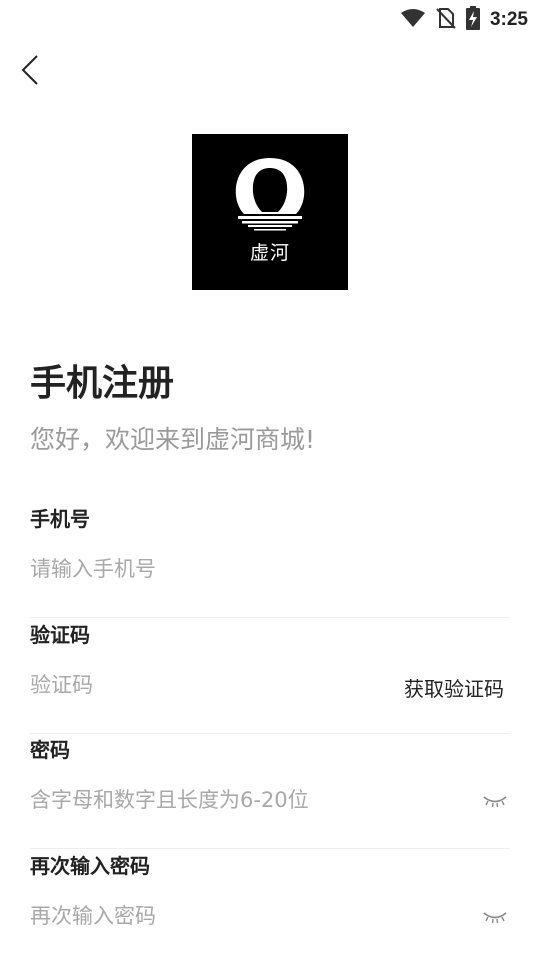  What do you see at coordinates (102, 383) in the screenshot?
I see `page-title: 手机注册` at bounding box center [102, 383].